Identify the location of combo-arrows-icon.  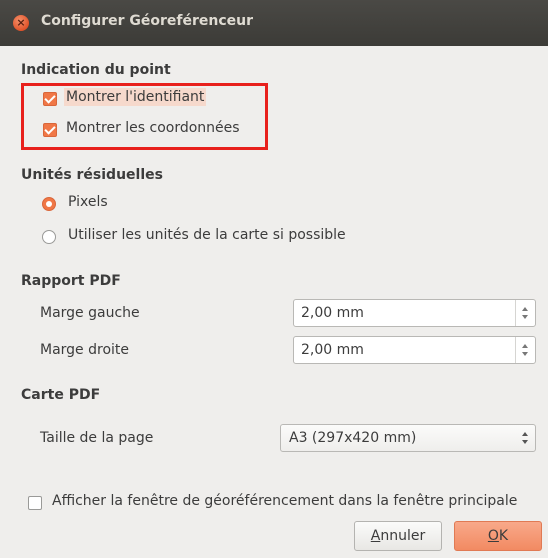
(525, 438).